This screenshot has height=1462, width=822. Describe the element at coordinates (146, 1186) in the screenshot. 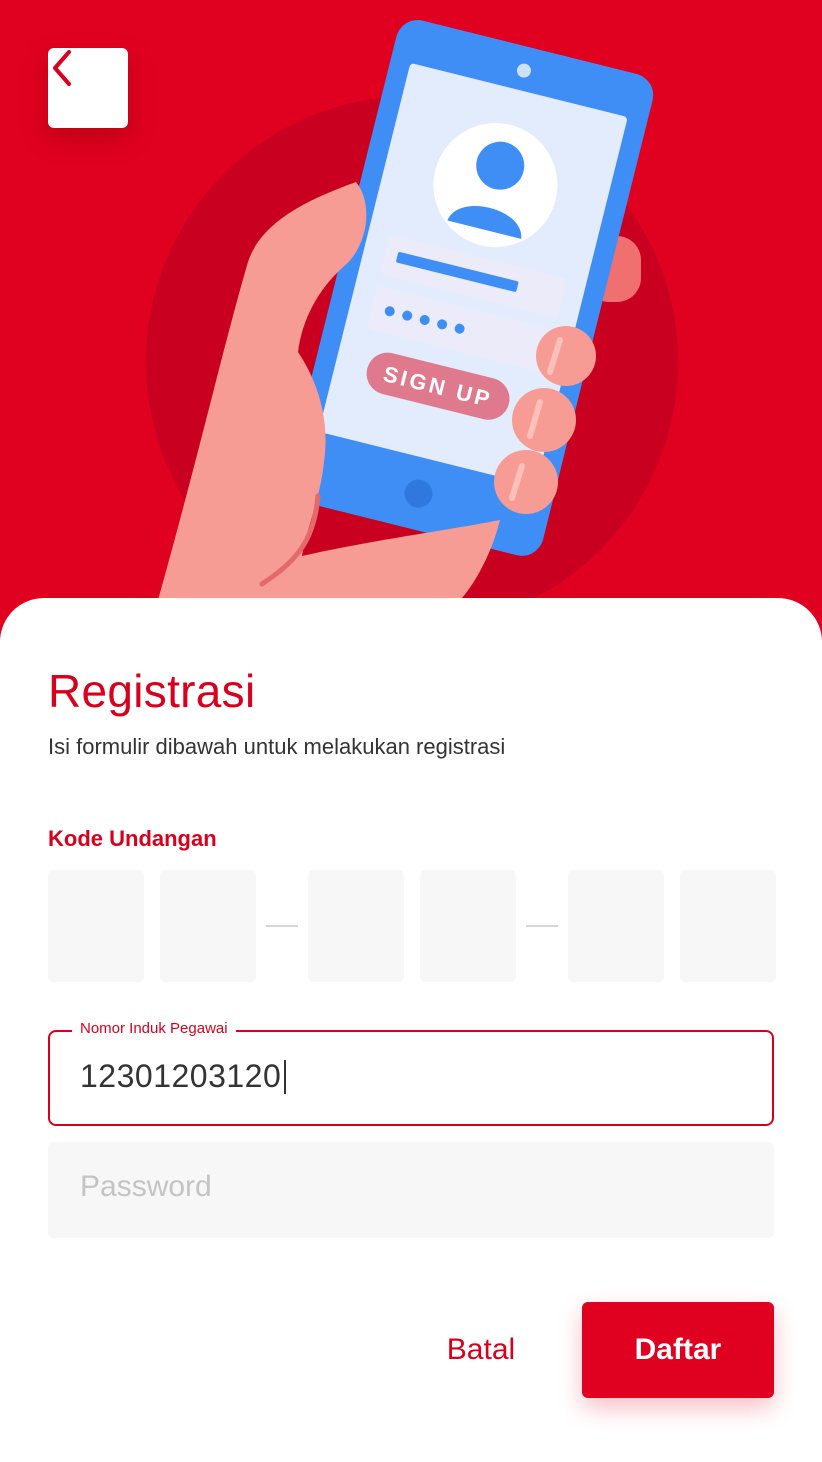

I see `password-placeholder: Password` at that location.